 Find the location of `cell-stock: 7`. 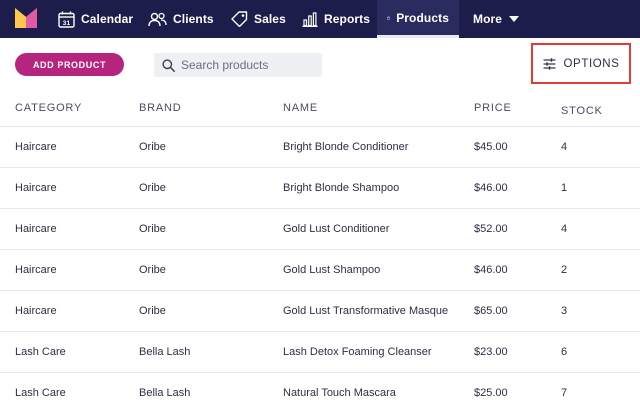

cell-stock: 7 is located at coordinates (564, 393).